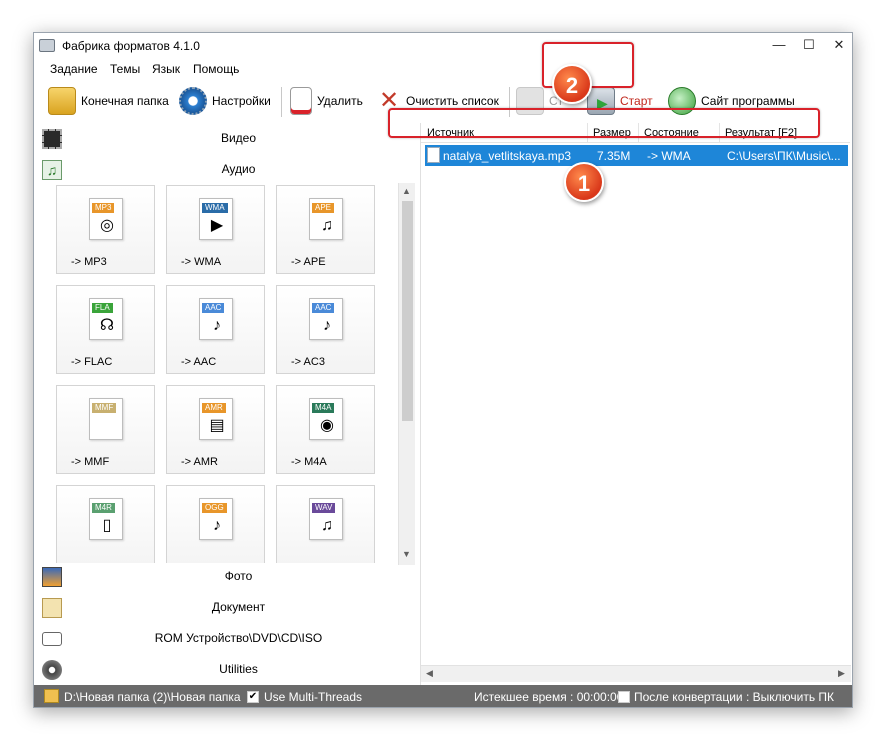  What do you see at coordinates (325, 229) in the screenshot?
I see `format-tile: APE ♫ -> APE` at bounding box center [325, 229].